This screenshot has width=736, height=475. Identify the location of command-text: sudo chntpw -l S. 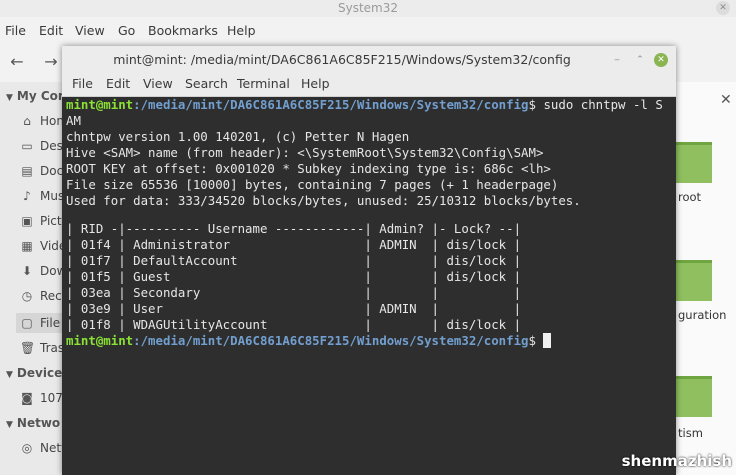
(599, 104).